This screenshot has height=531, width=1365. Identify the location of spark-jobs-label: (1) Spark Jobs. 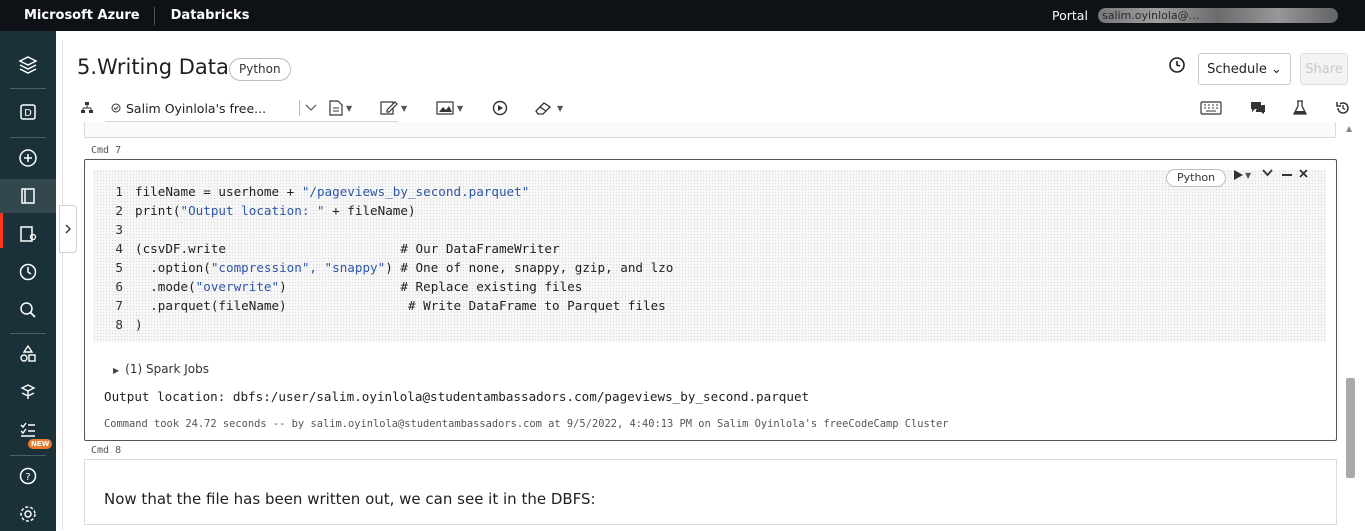
(167, 369).